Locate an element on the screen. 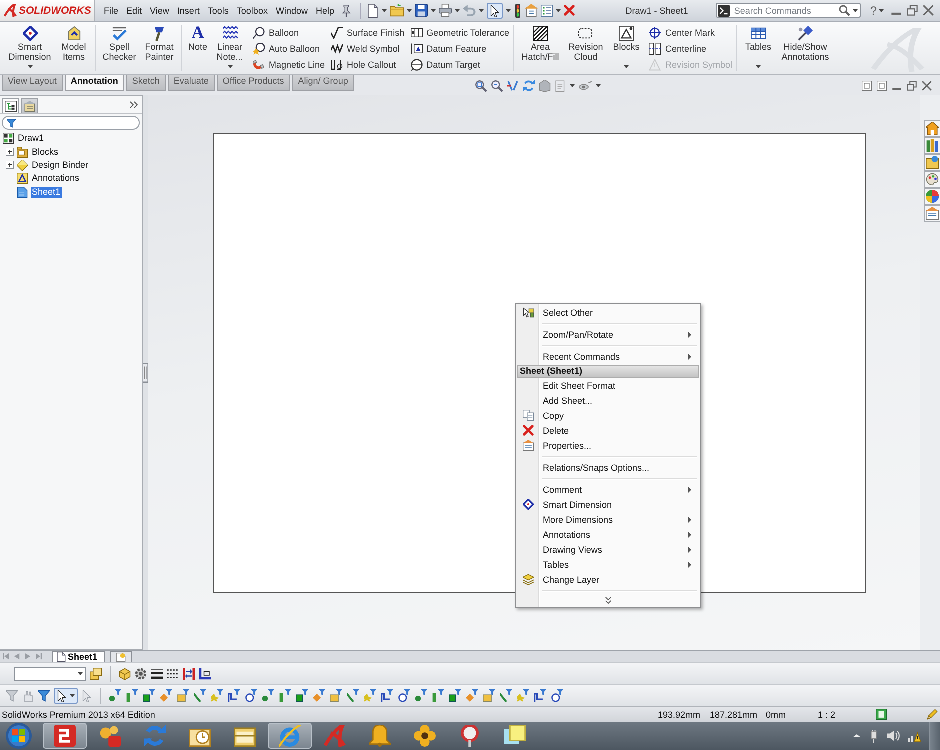  help-button: ? is located at coordinates (873, 11).